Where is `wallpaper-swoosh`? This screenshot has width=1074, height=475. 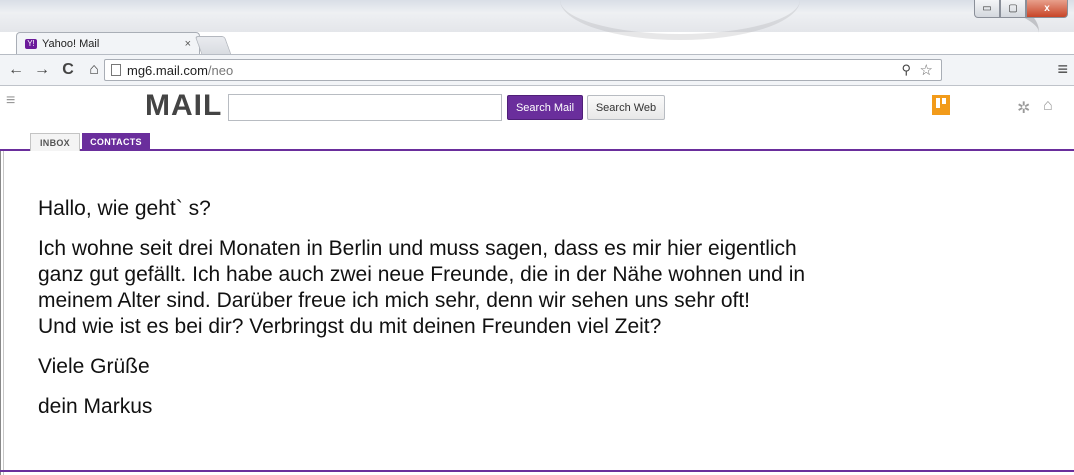 wallpaper-swoosh is located at coordinates (680, 20).